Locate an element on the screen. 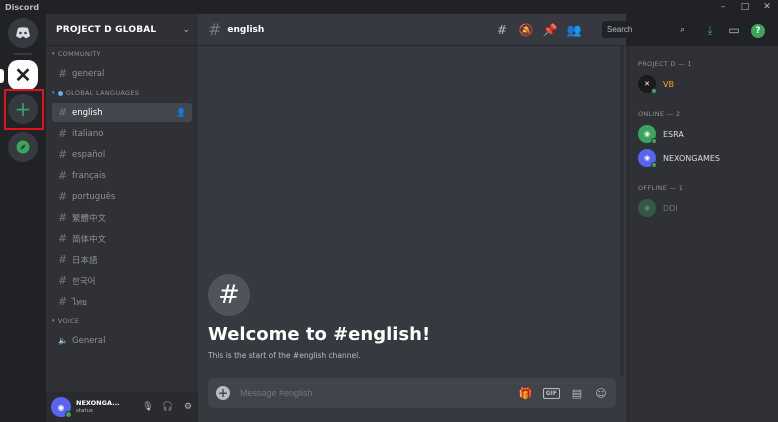  add-user-icon: 👤 is located at coordinates (181, 112).